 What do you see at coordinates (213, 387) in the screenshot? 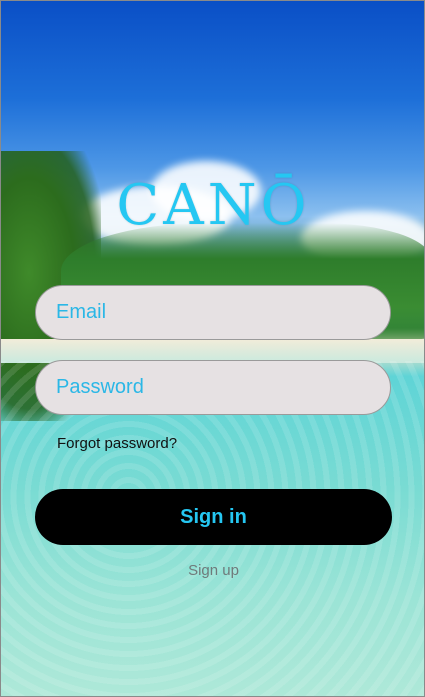
I see `password-field` at bounding box center [213, 387].